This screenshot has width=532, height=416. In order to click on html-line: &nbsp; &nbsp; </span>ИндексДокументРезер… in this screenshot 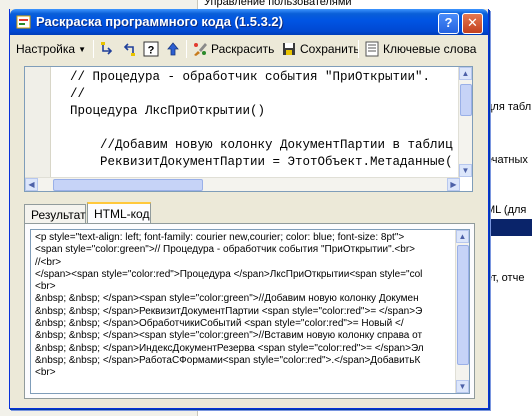, I will do `click(229, 348)`.